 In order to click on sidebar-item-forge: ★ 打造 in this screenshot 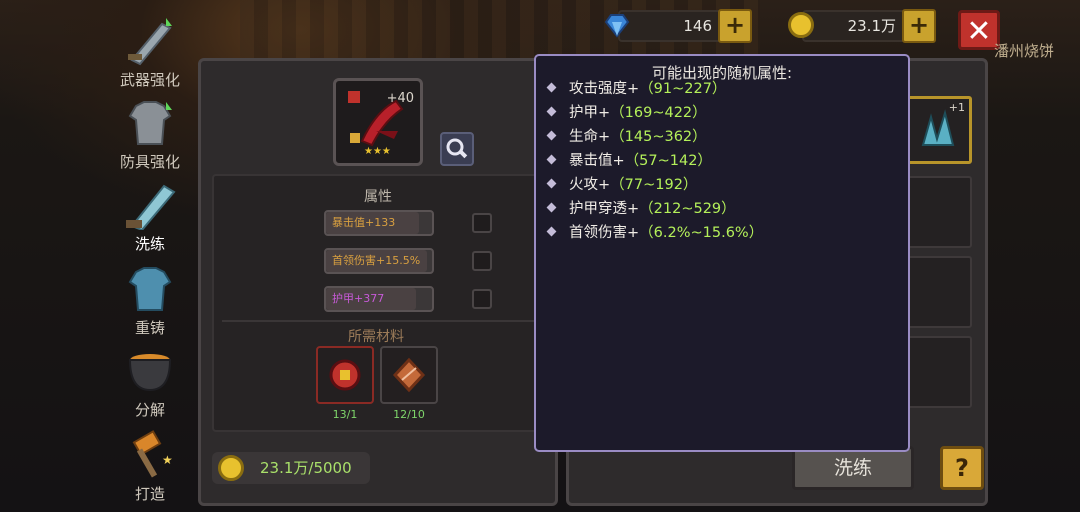, I will do `click(150, 469)`.